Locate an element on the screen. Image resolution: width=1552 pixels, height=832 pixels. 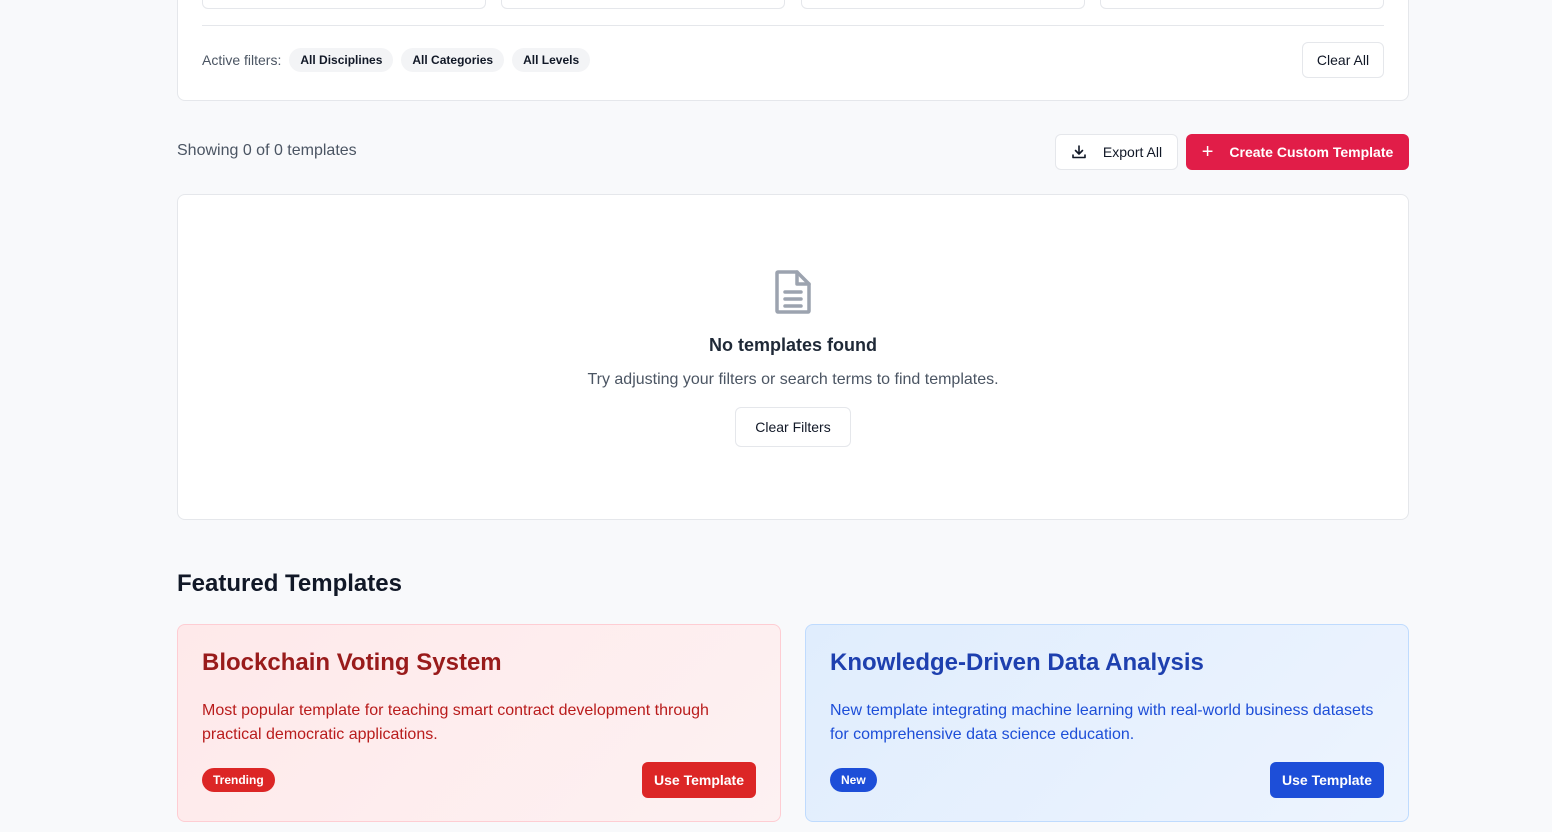
new-badge: New is located at coordinates (853, 780).